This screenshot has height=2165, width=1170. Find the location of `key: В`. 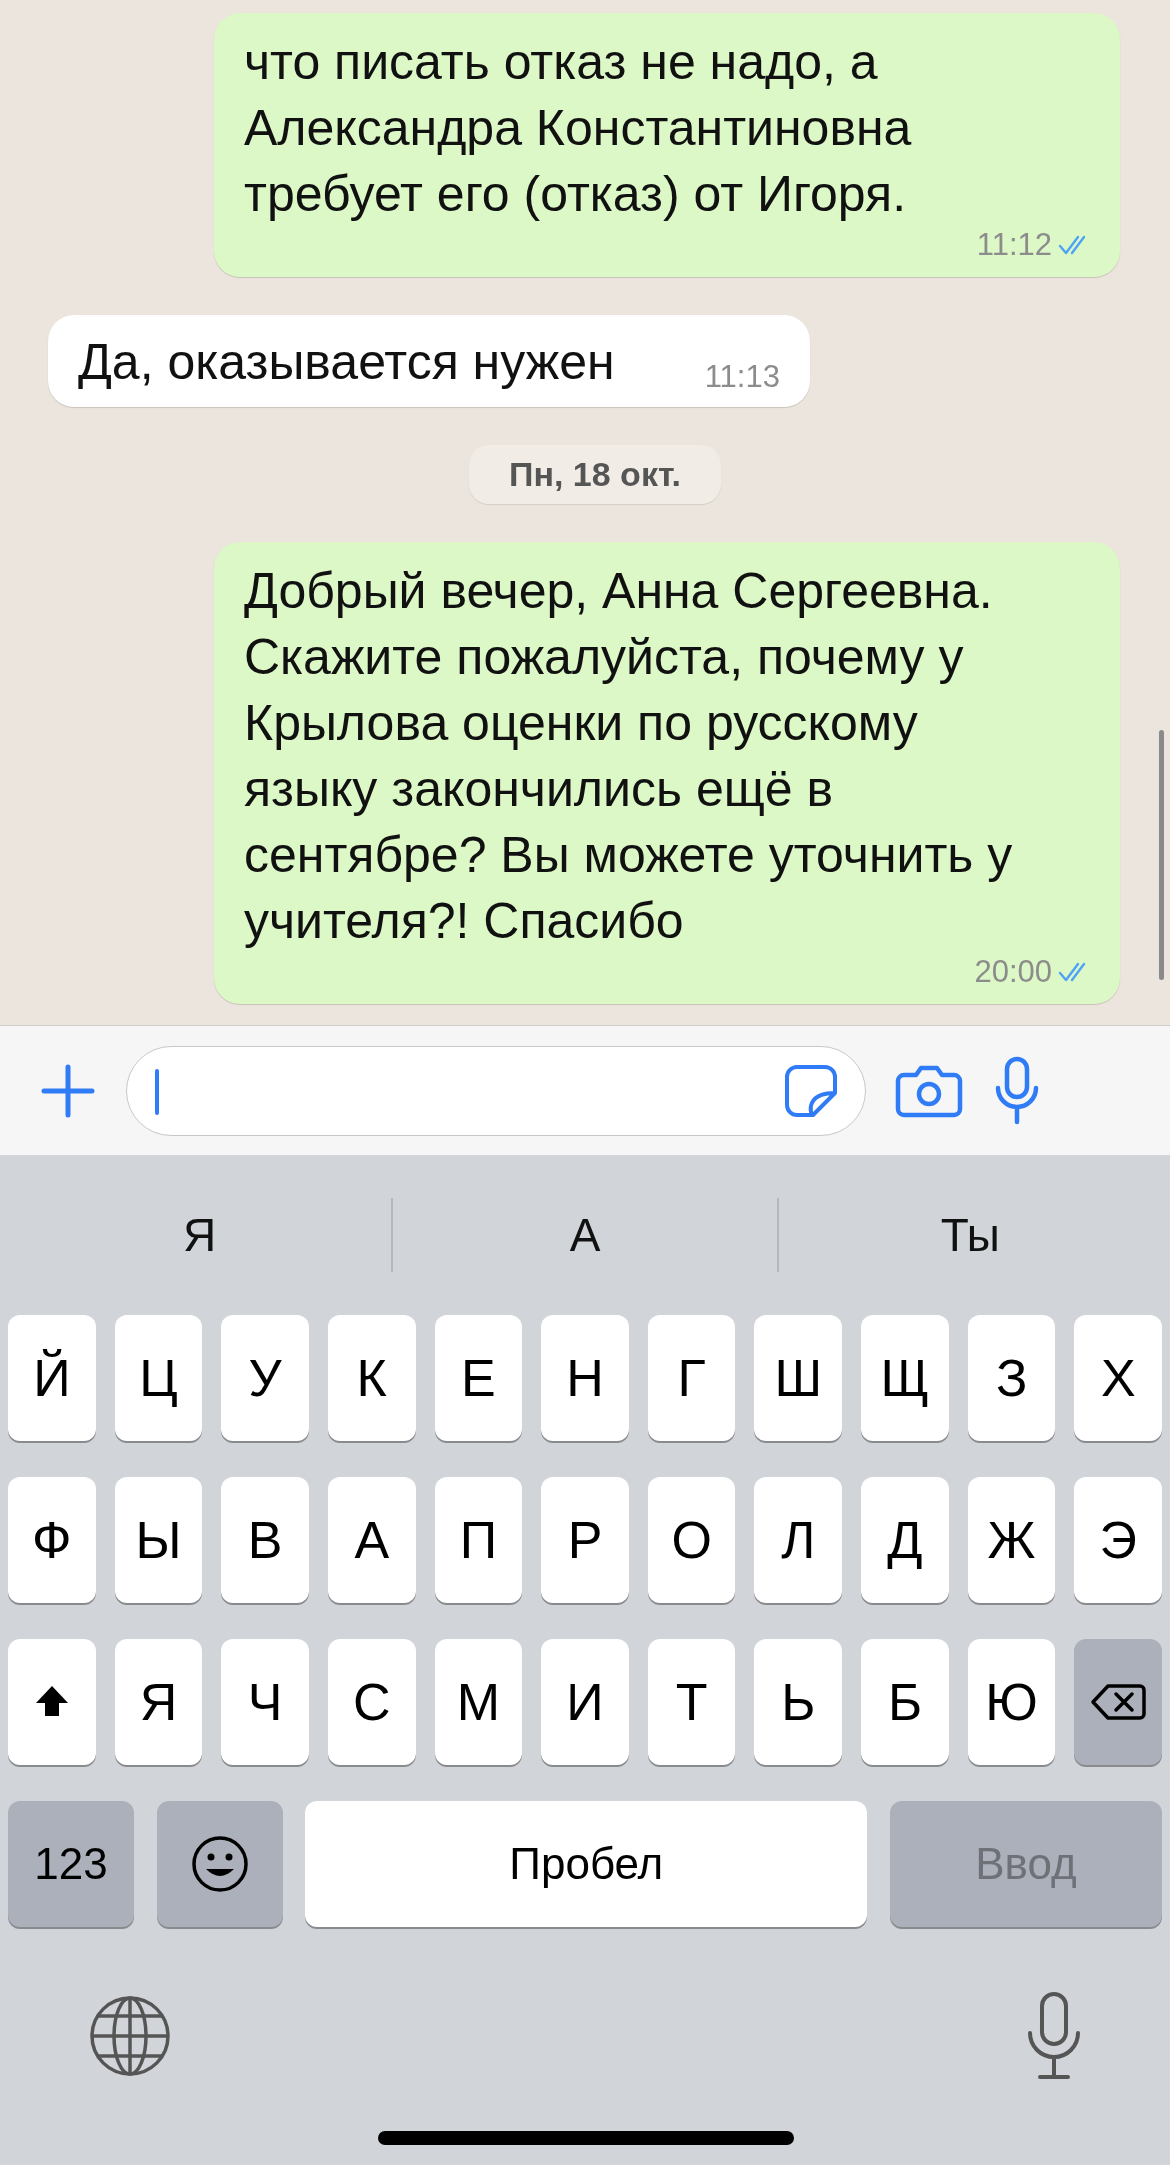

key: В is located at coordinates (265, 1540).